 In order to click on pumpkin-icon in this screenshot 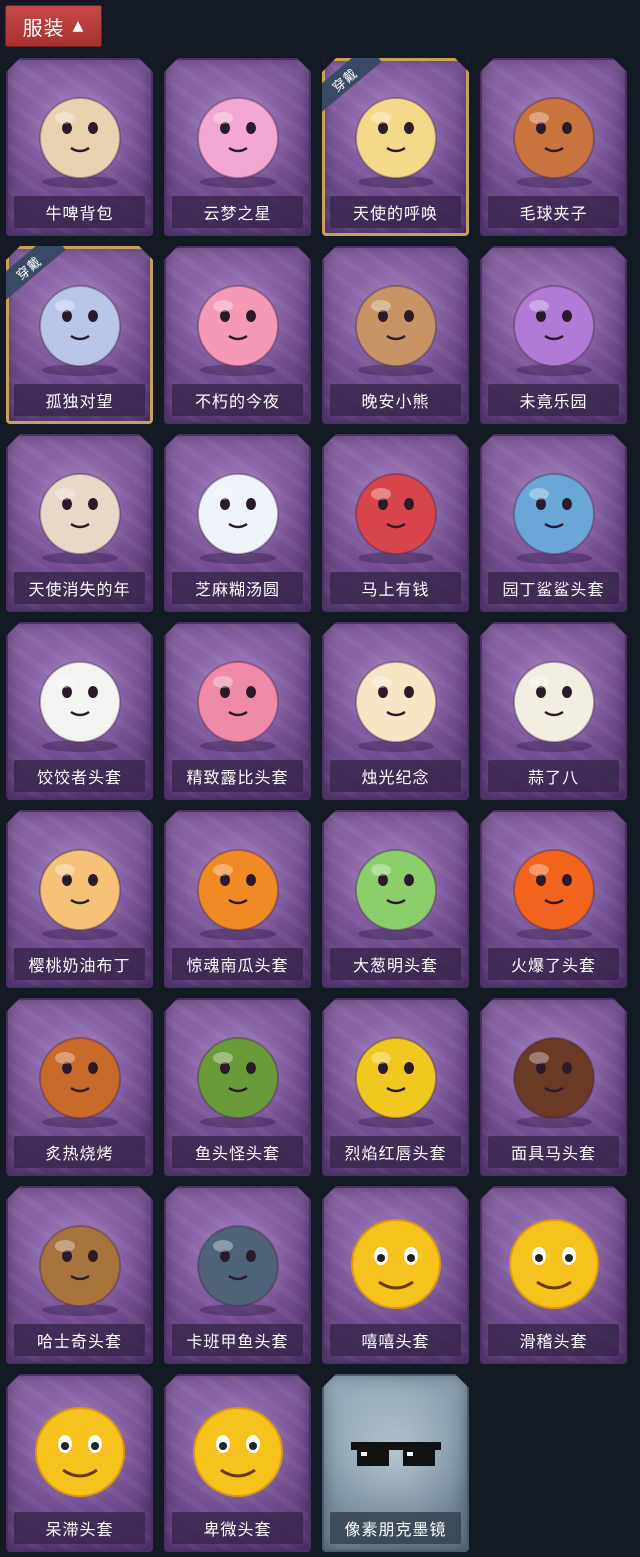, I will do `click(238, 886)`.